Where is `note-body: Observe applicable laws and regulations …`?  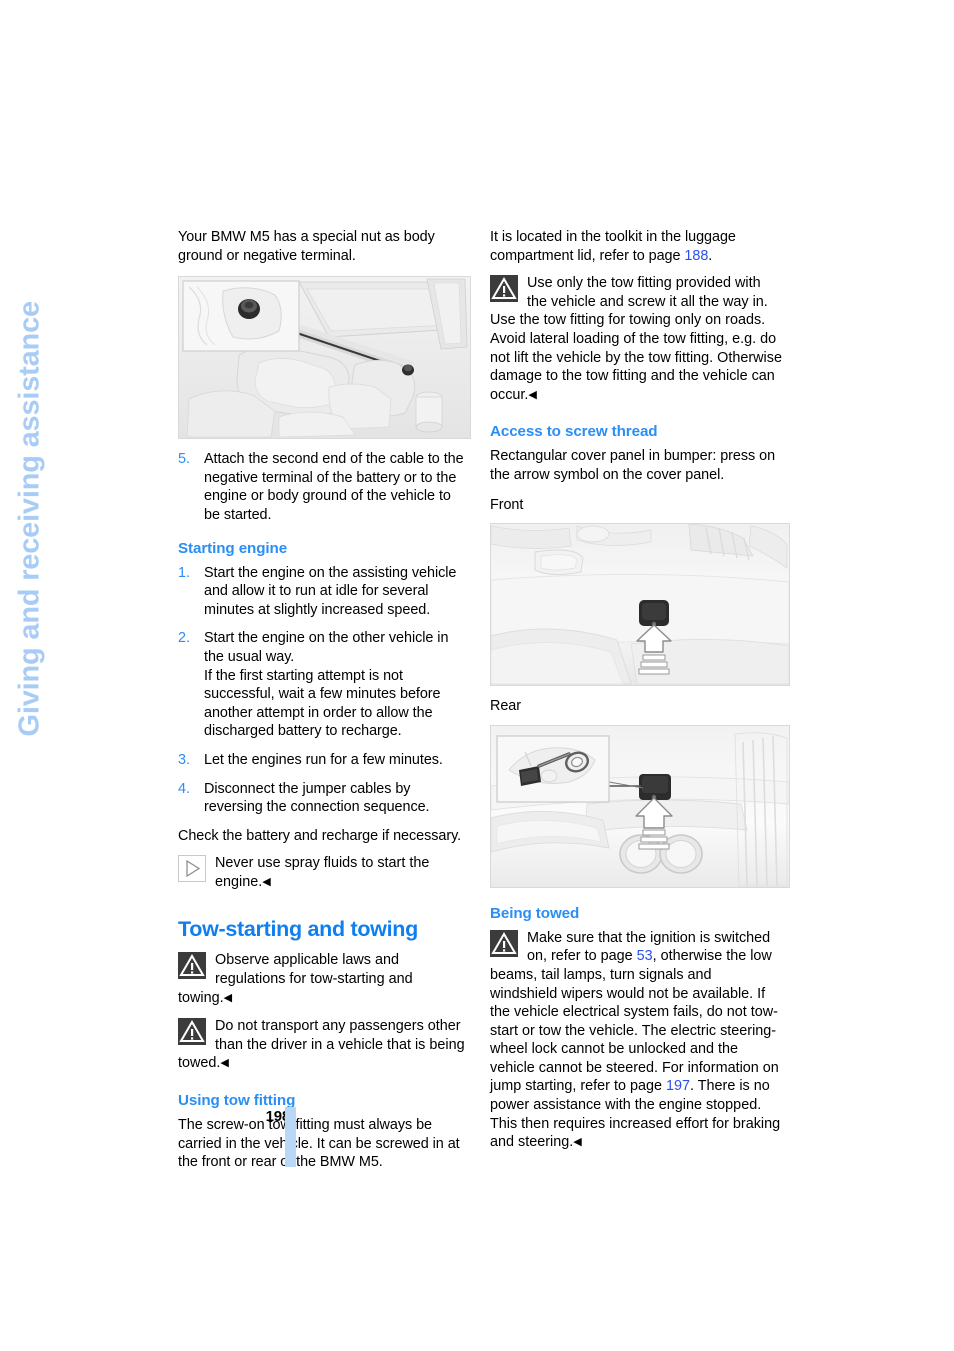
note-body: Observe applicable laws and regulations … is located at coordinates (324, 979).